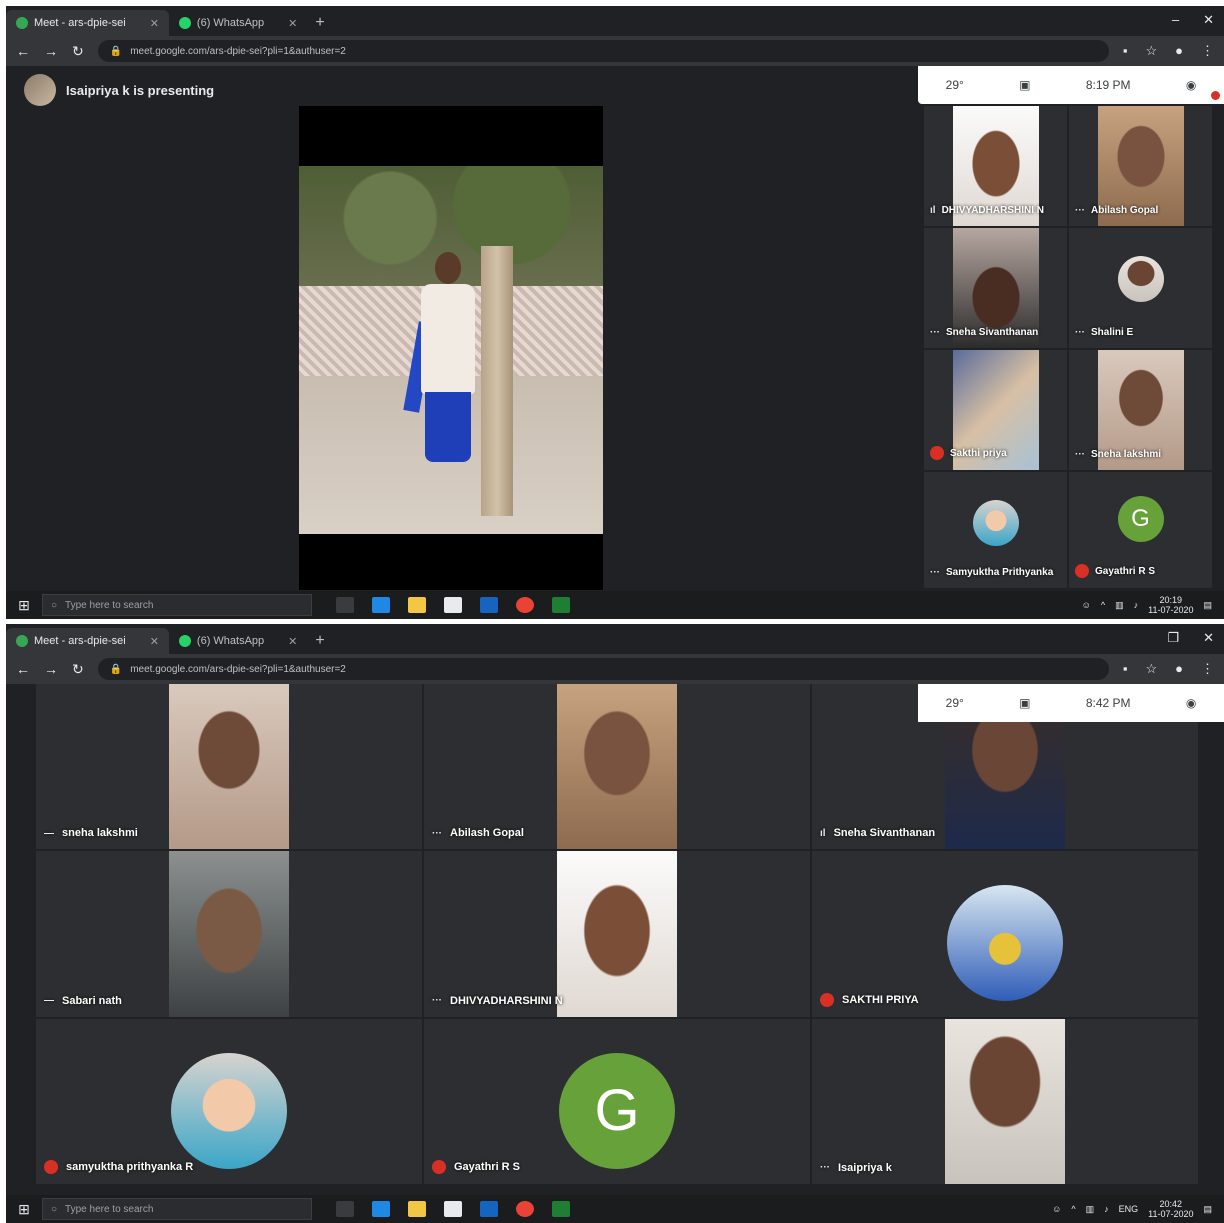  I want to click on taskbar-clock: 20:19 11-07-2020, so click(1170, 605).